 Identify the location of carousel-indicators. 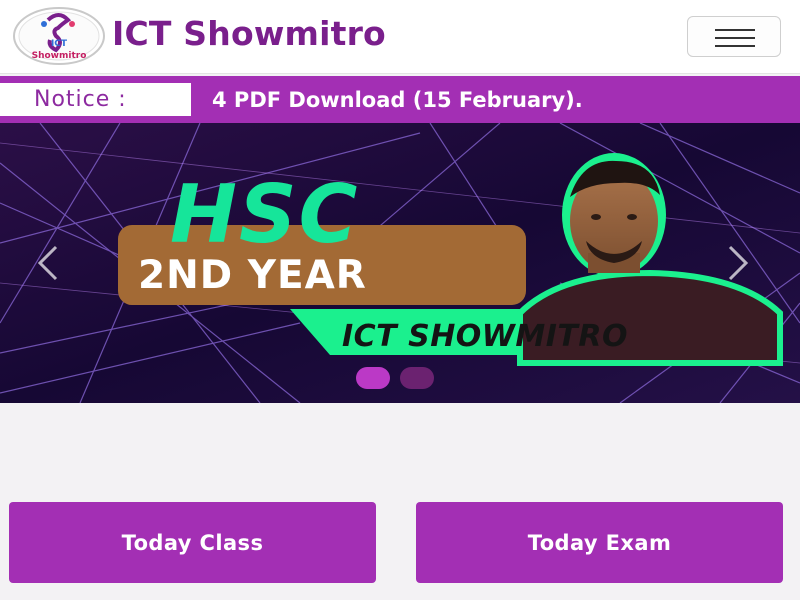
(396, 378).